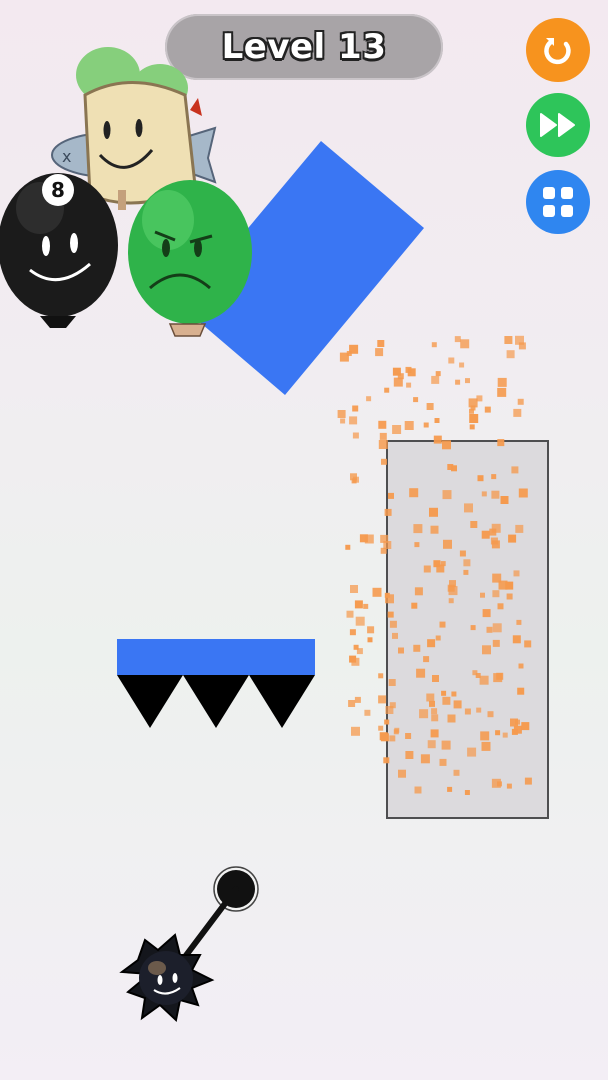 Image resolution: width=608 pixels, height=1080 pixels. I want to click on level-title: Level 13, so click(304, 47).